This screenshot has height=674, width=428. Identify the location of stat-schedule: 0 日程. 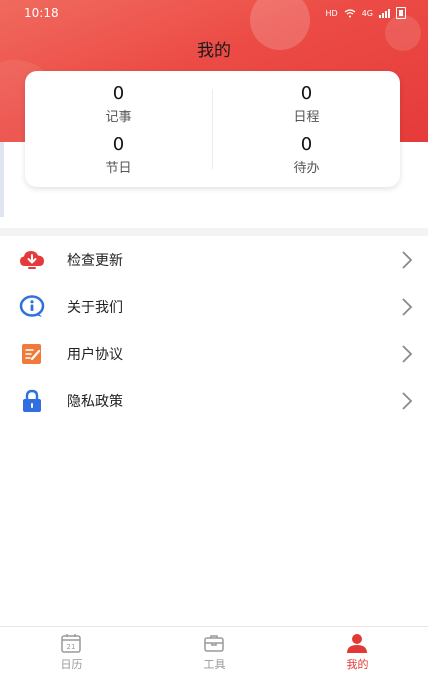
(306, 104).